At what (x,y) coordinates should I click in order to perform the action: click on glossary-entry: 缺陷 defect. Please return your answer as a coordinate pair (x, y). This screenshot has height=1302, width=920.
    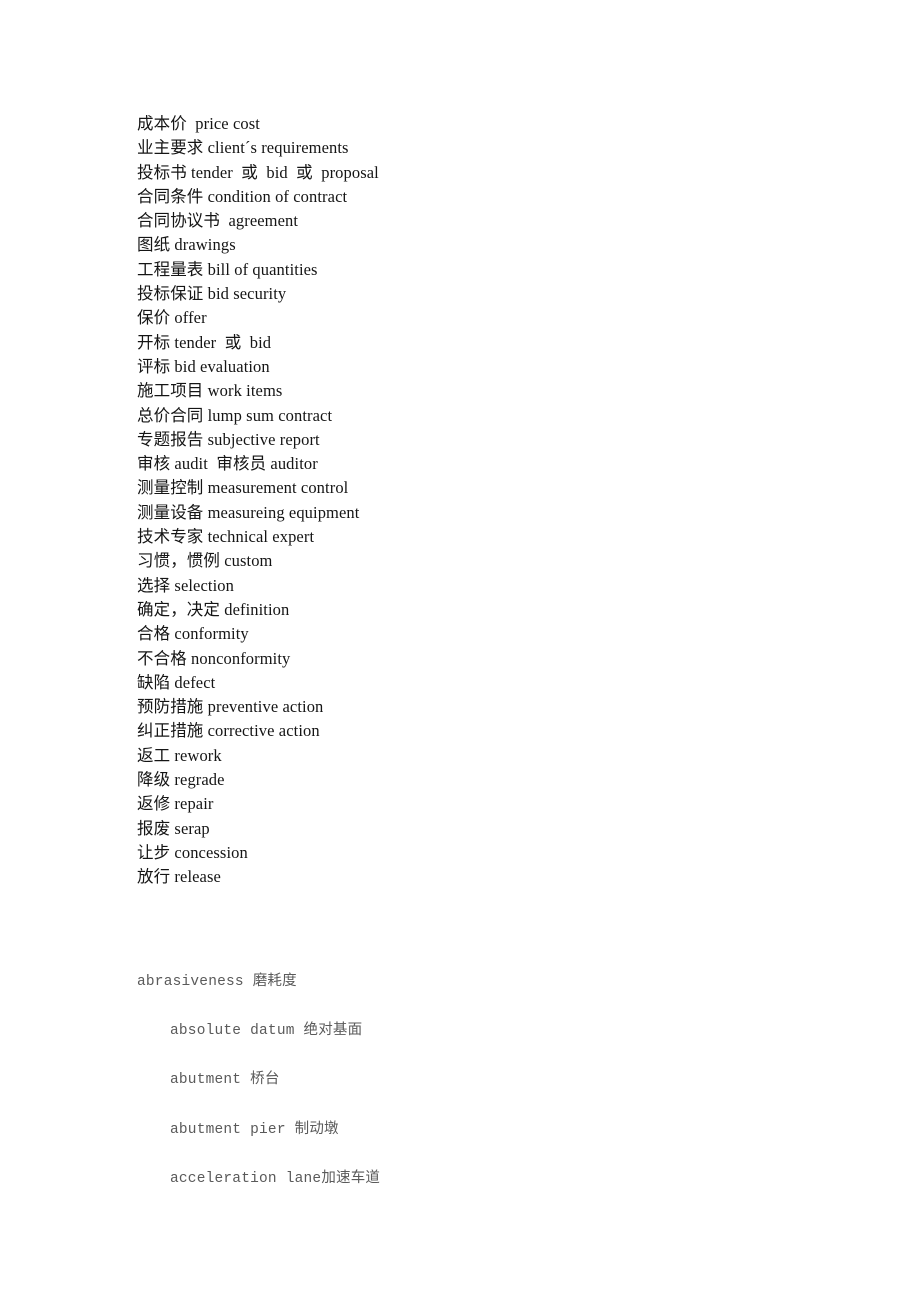
    Looking at the image, I should click on (176, 682).